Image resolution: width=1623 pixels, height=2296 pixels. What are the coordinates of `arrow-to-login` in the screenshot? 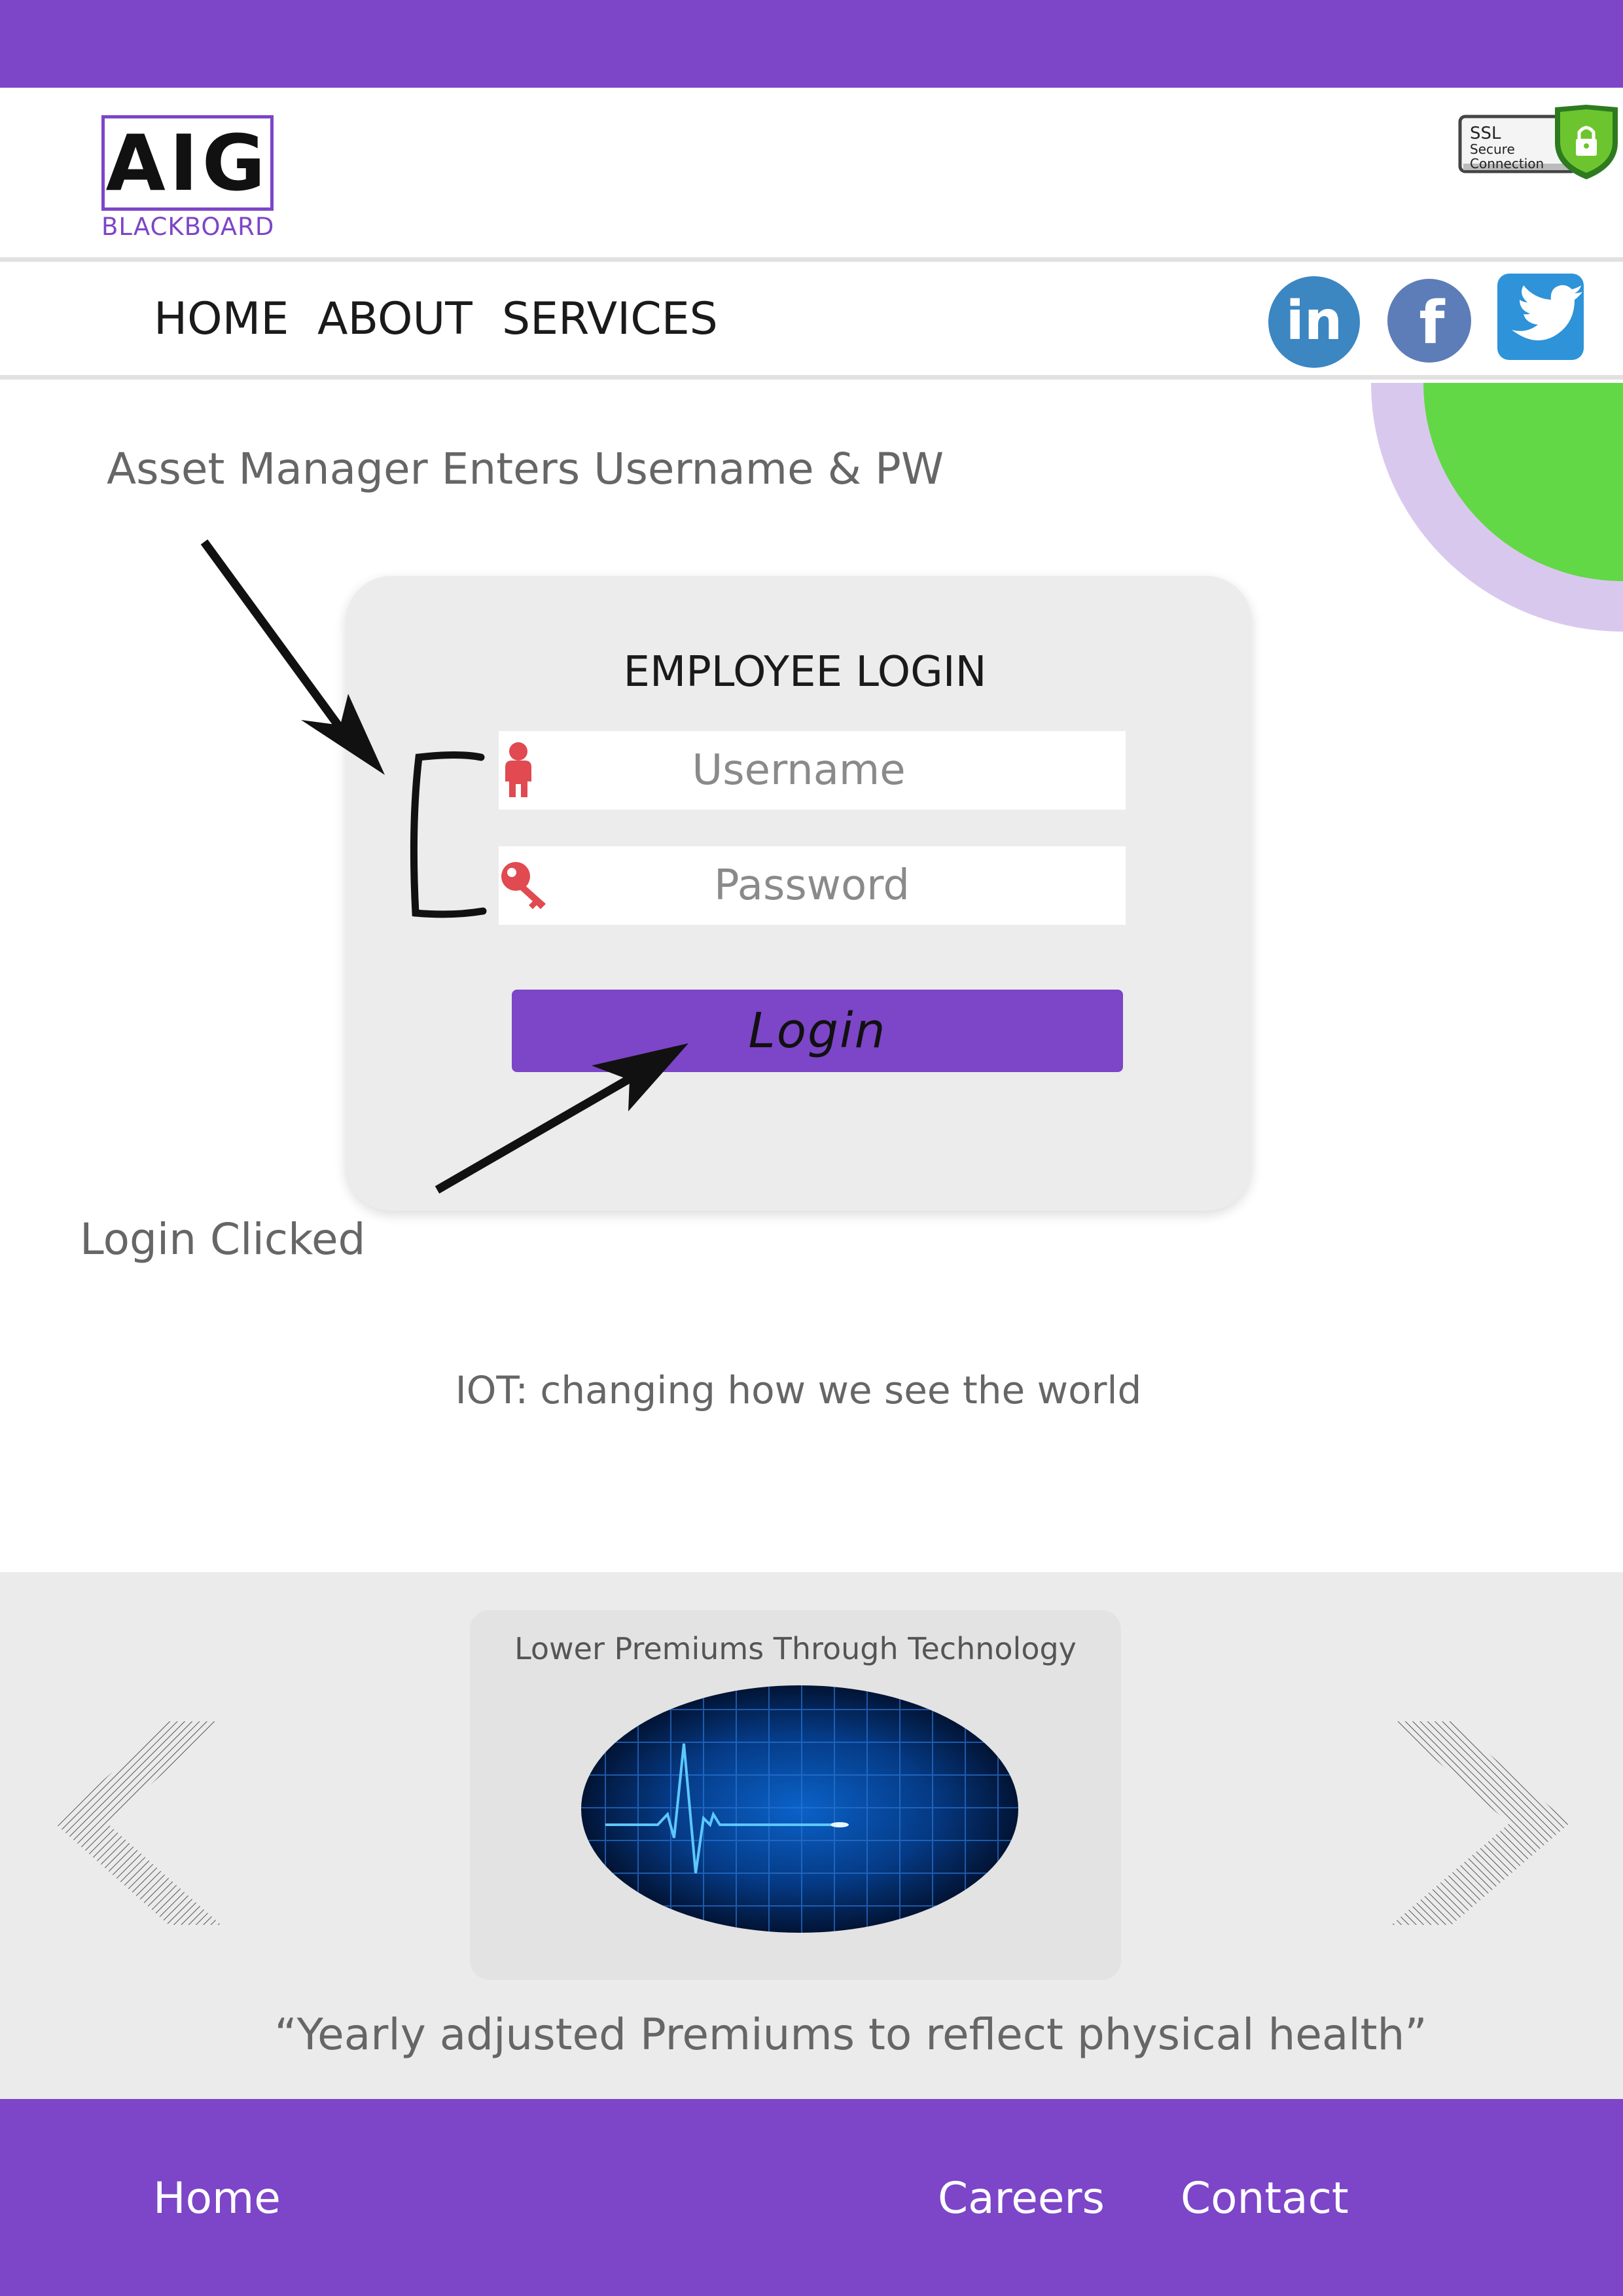 It's located at (561, 1118).